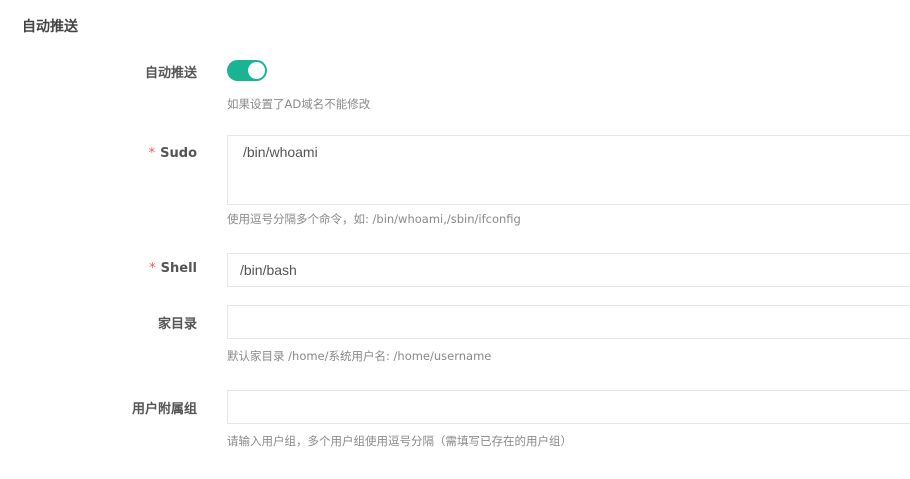 The width and height of the screenshot is (910, 479). Describe the element at coordinates (399, 441) in the screenshot. I see `groups-help: 请输入用户组，多个用户组使用逗号分隔（需填写已存在的用户组）` at that location.